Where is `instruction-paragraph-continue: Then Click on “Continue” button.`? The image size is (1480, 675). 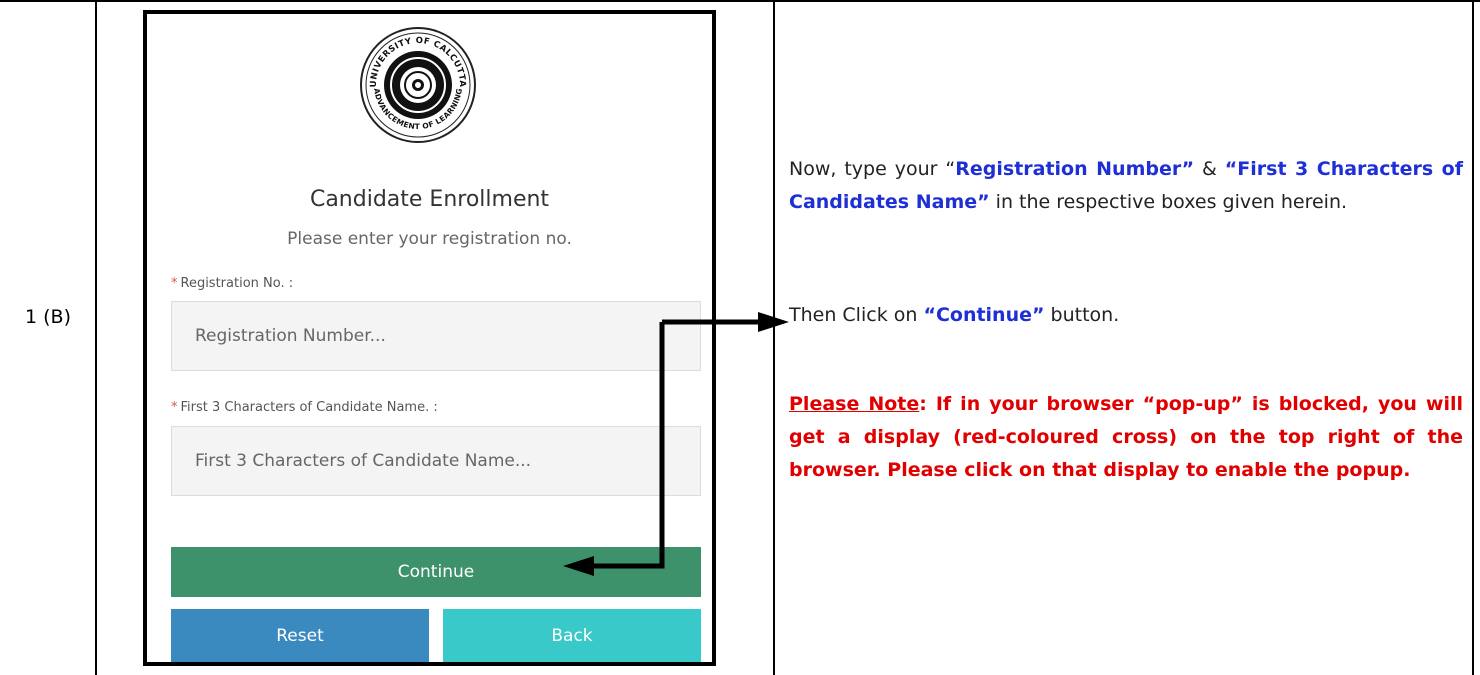
instruction-paragraph-continue: Then Click on “Continue” button. is located at coordinates (954, 315).